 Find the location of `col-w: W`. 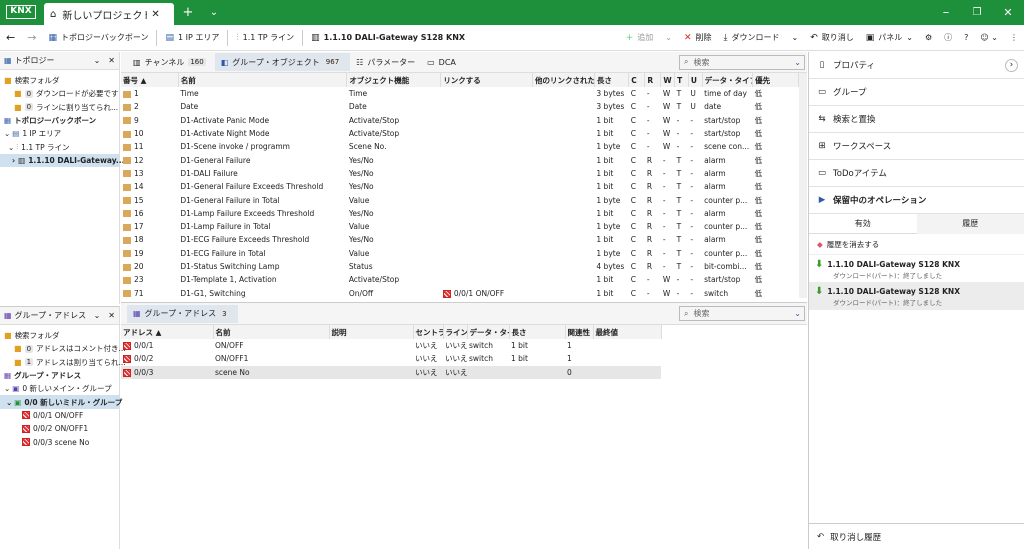

col-w: W is located at coordinates (668, 80).